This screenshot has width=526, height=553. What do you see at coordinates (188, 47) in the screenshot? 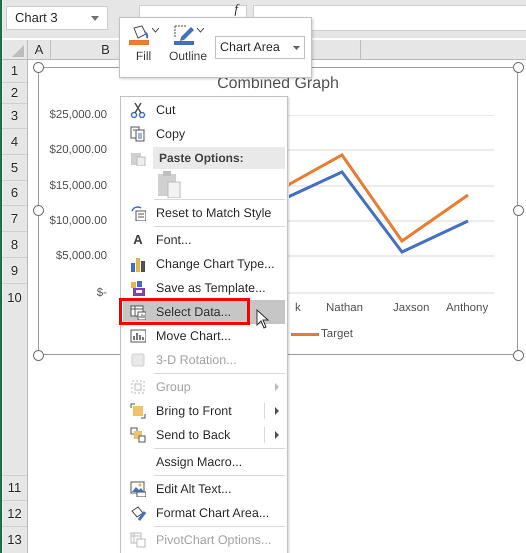
I see `outline-button: Outline` at bounding box center [188, 47].